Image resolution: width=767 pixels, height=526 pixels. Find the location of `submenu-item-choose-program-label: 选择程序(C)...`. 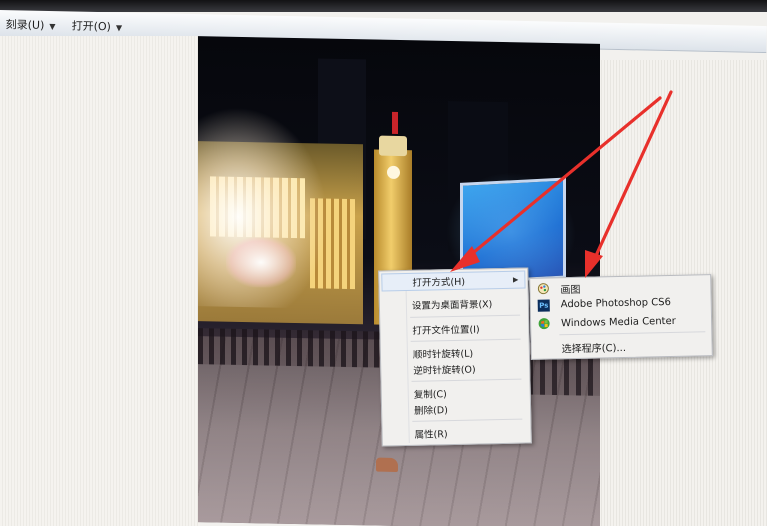

submenu-item-choose-program-label: 选择程序(C)... is located at coordinates (594, 349).